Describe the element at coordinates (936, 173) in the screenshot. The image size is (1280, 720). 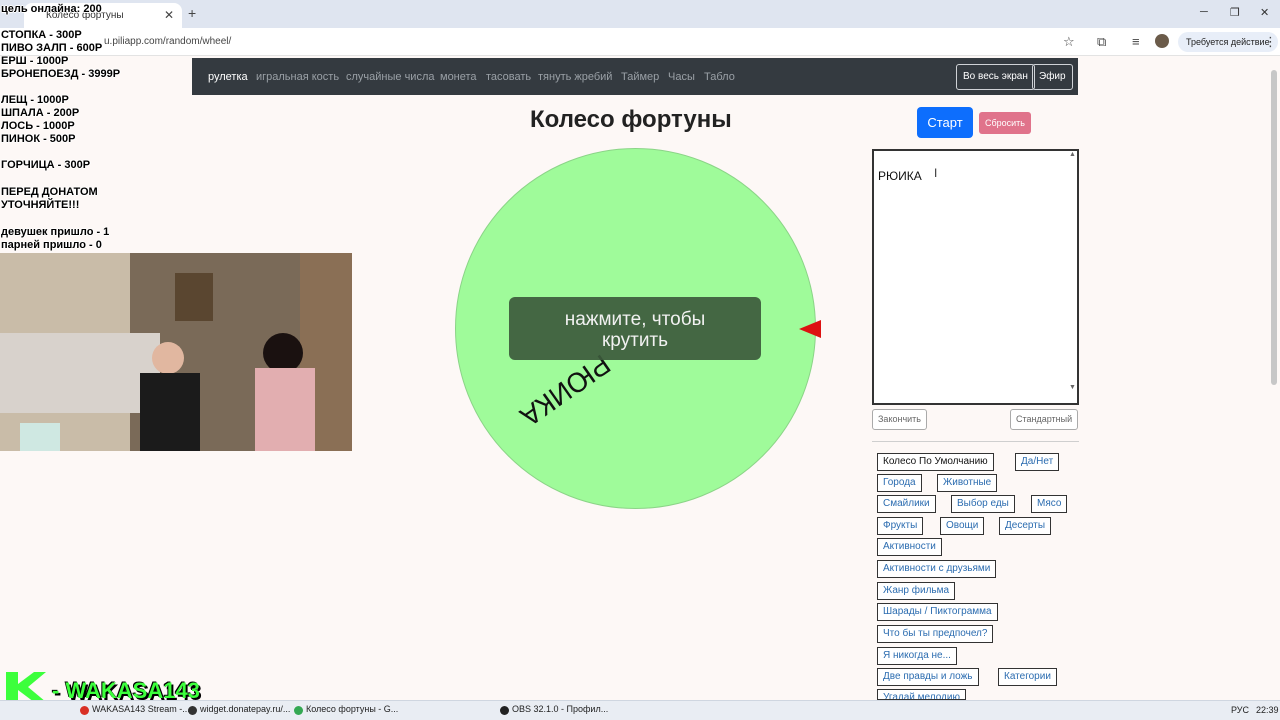
I see `text-cursor-icon: I` at that location.